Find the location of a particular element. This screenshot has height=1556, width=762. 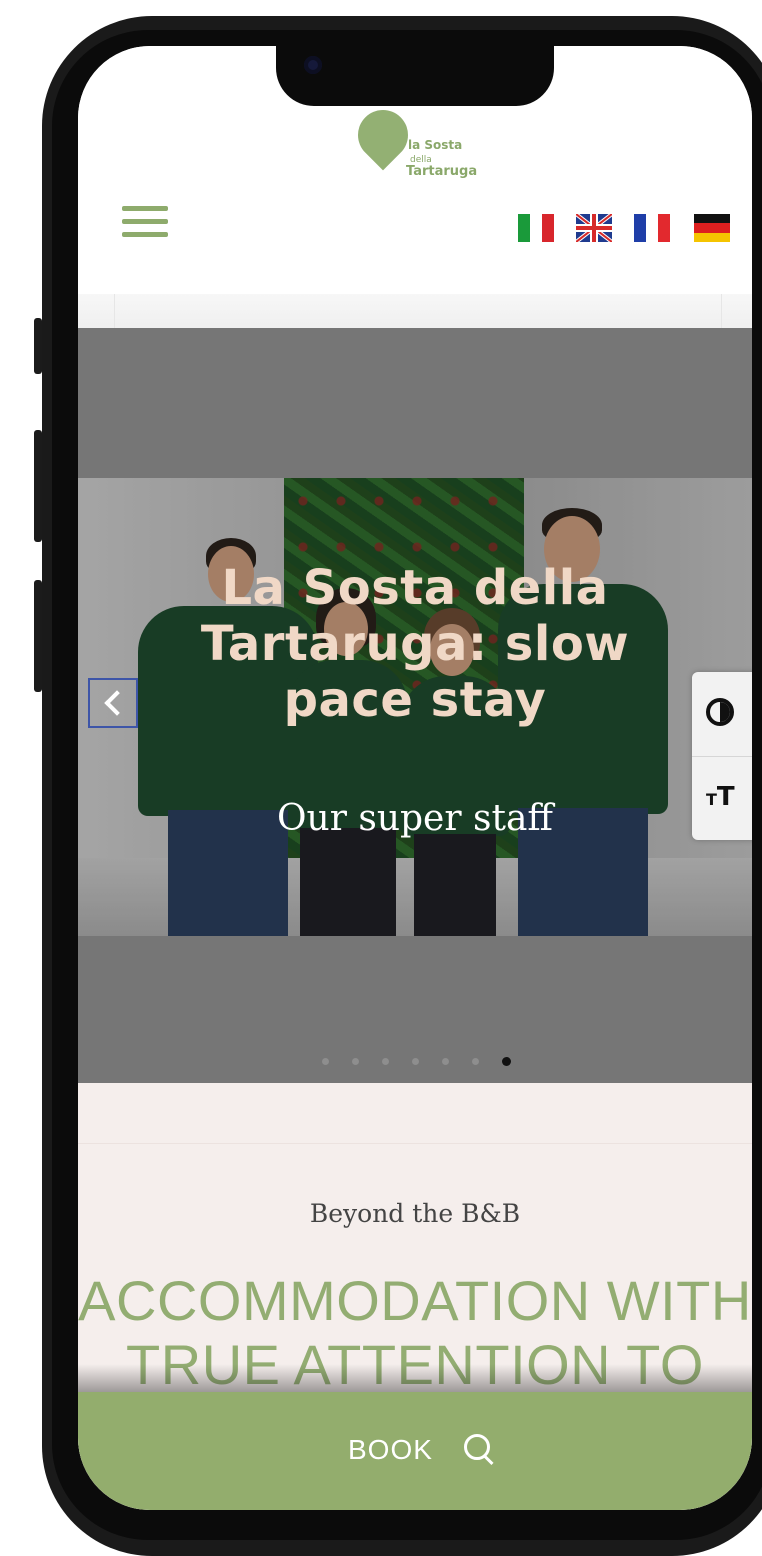

phone-notch is located at coordinates (415, 76).